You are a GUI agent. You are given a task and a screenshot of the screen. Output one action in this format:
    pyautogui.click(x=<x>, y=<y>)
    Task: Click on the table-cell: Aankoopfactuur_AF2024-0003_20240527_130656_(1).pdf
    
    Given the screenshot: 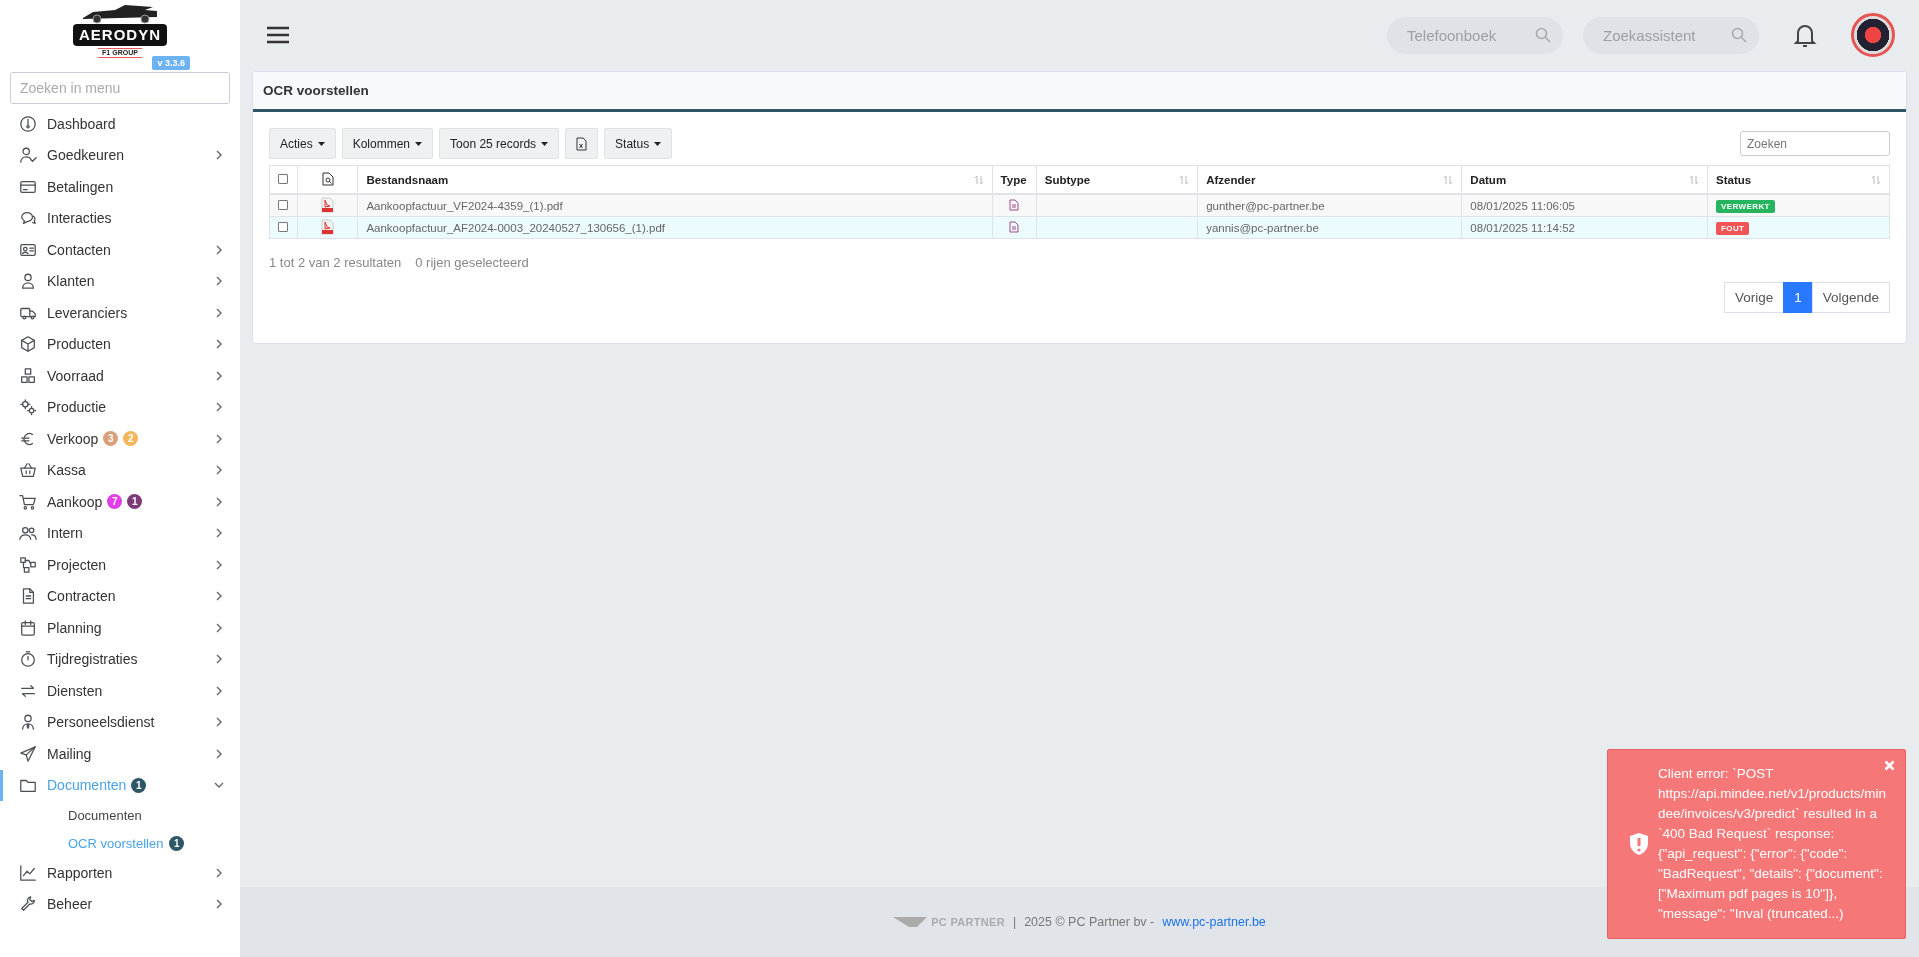 What is the action you would take?
    pyautogui.click(x=675, y=227)
    